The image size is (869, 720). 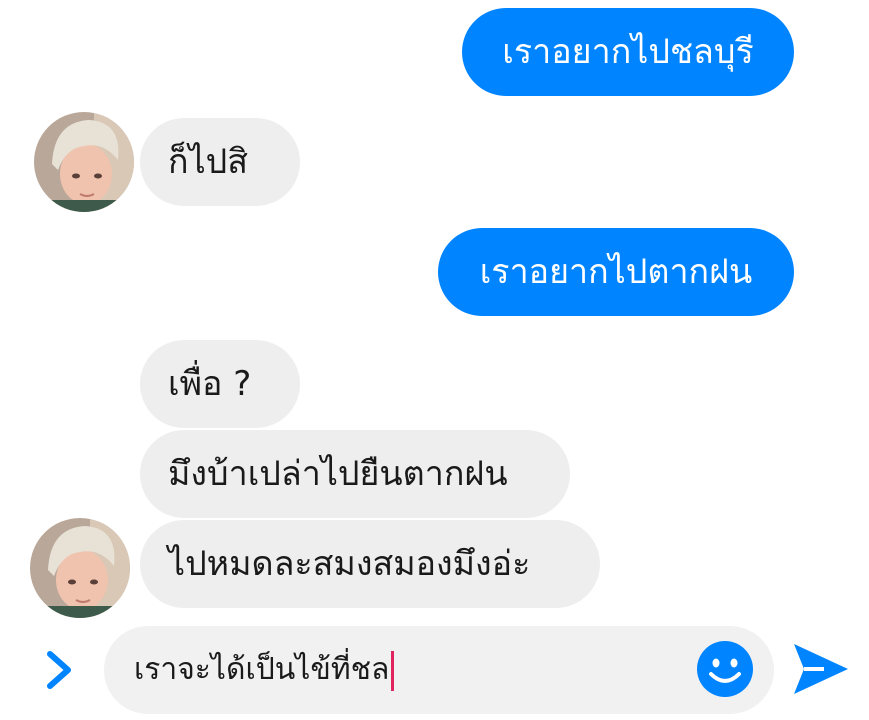 What do you see at coordinates (628, 52) in the screenshot?
I see `message-bubble-outgoing: เราอยากไปชลบุรี` at bounding box center [628, 52].